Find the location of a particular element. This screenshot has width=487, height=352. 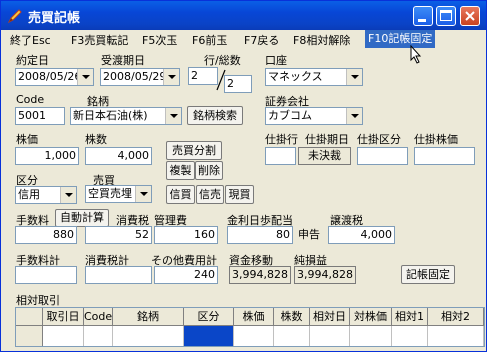

kakari-gyo-field is located at coordinates (280, 156).